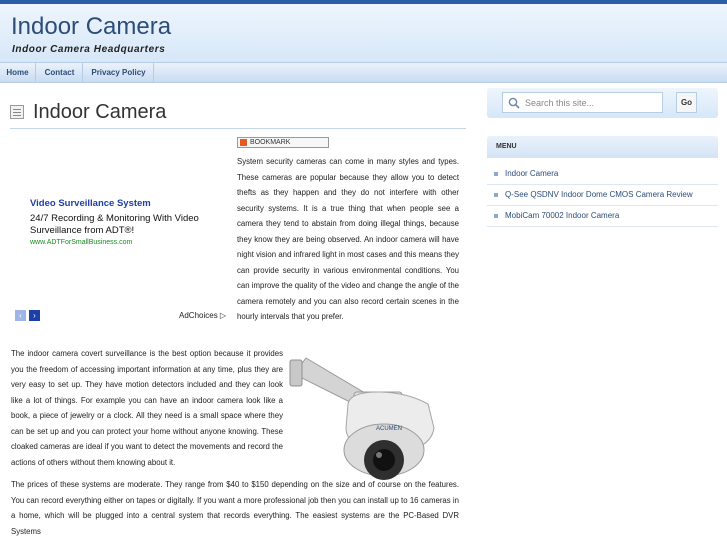  I want to click on camera-image: ACUMEN, so click(362, 418).